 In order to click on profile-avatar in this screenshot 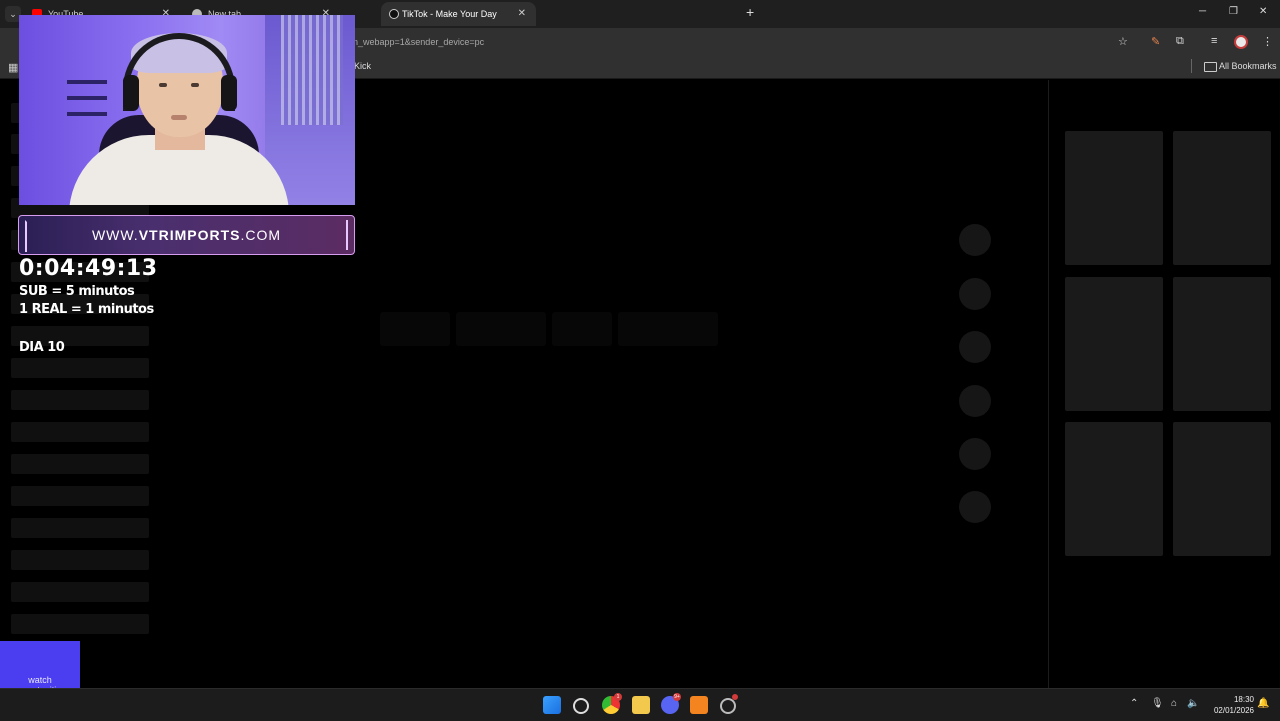, I will do `click(1241, 42)`.